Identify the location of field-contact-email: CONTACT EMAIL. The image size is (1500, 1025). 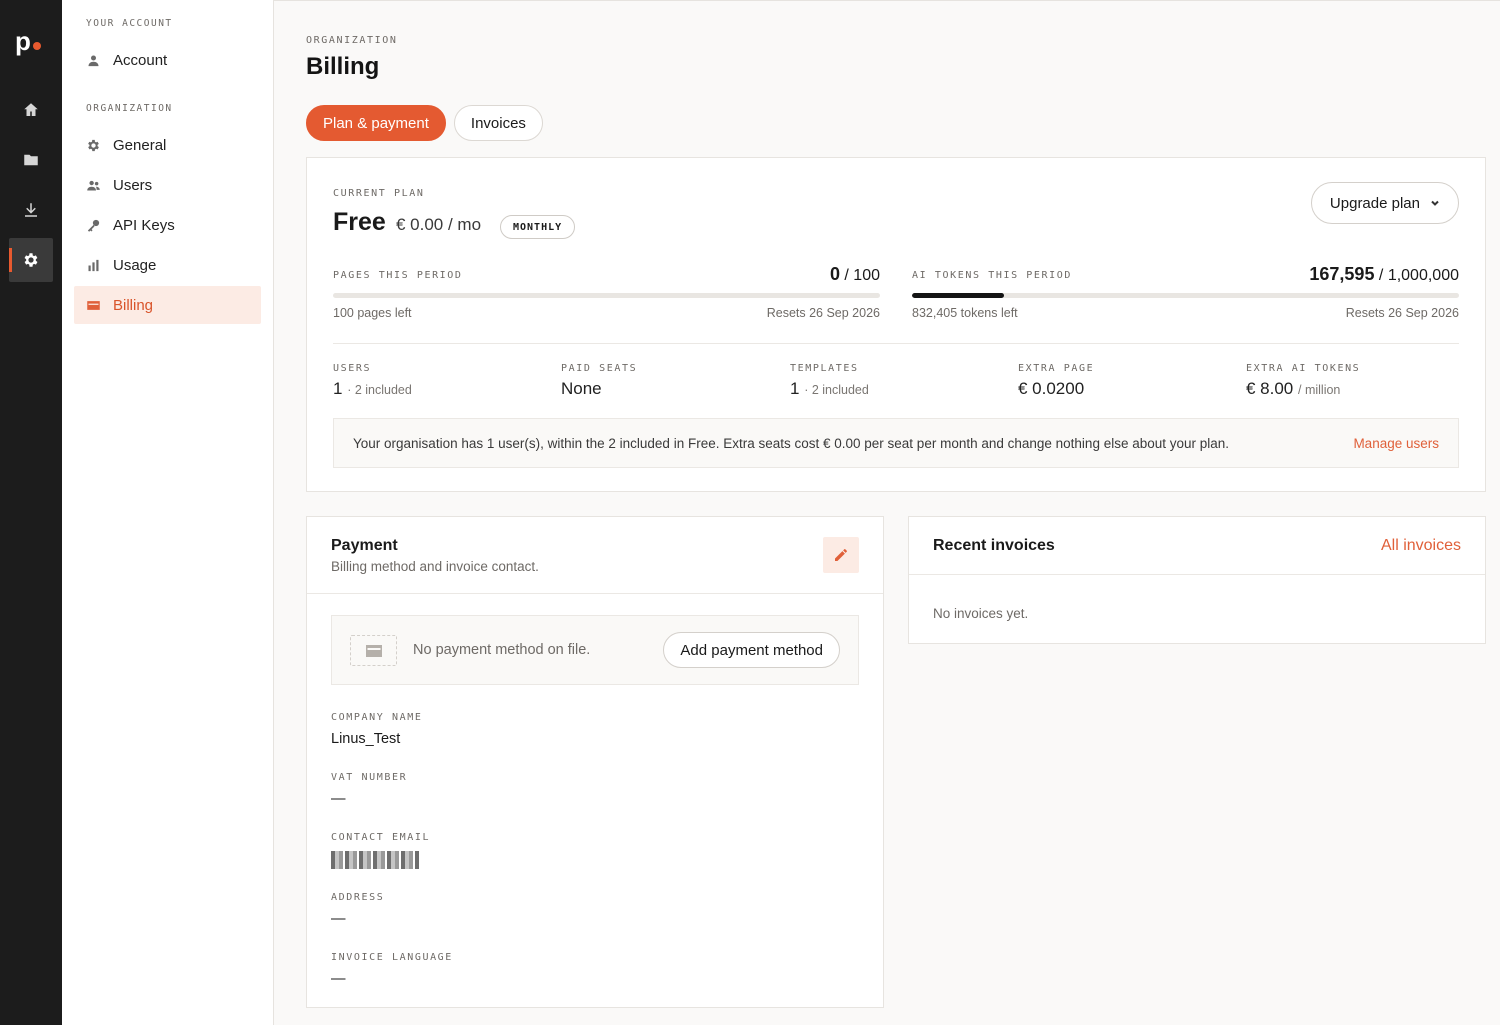
(380, 850).